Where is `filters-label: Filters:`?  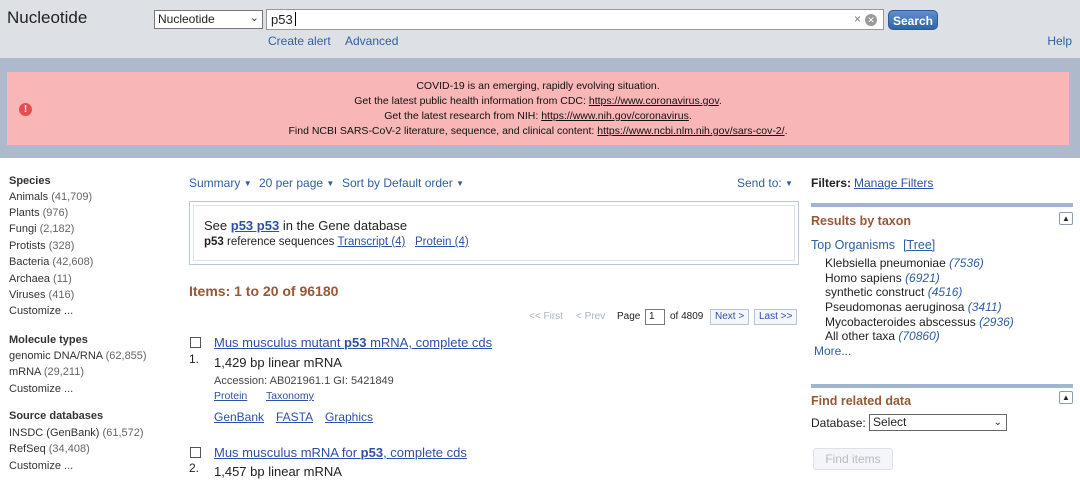 filters-label: Filters: is located at coordinates (831, 183).